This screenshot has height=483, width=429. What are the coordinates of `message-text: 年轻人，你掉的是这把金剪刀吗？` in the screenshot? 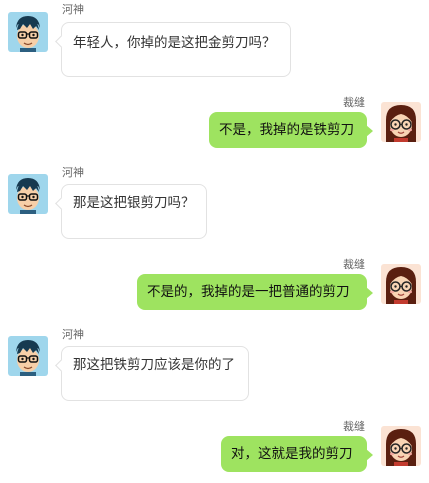 It's located at (174, 43).